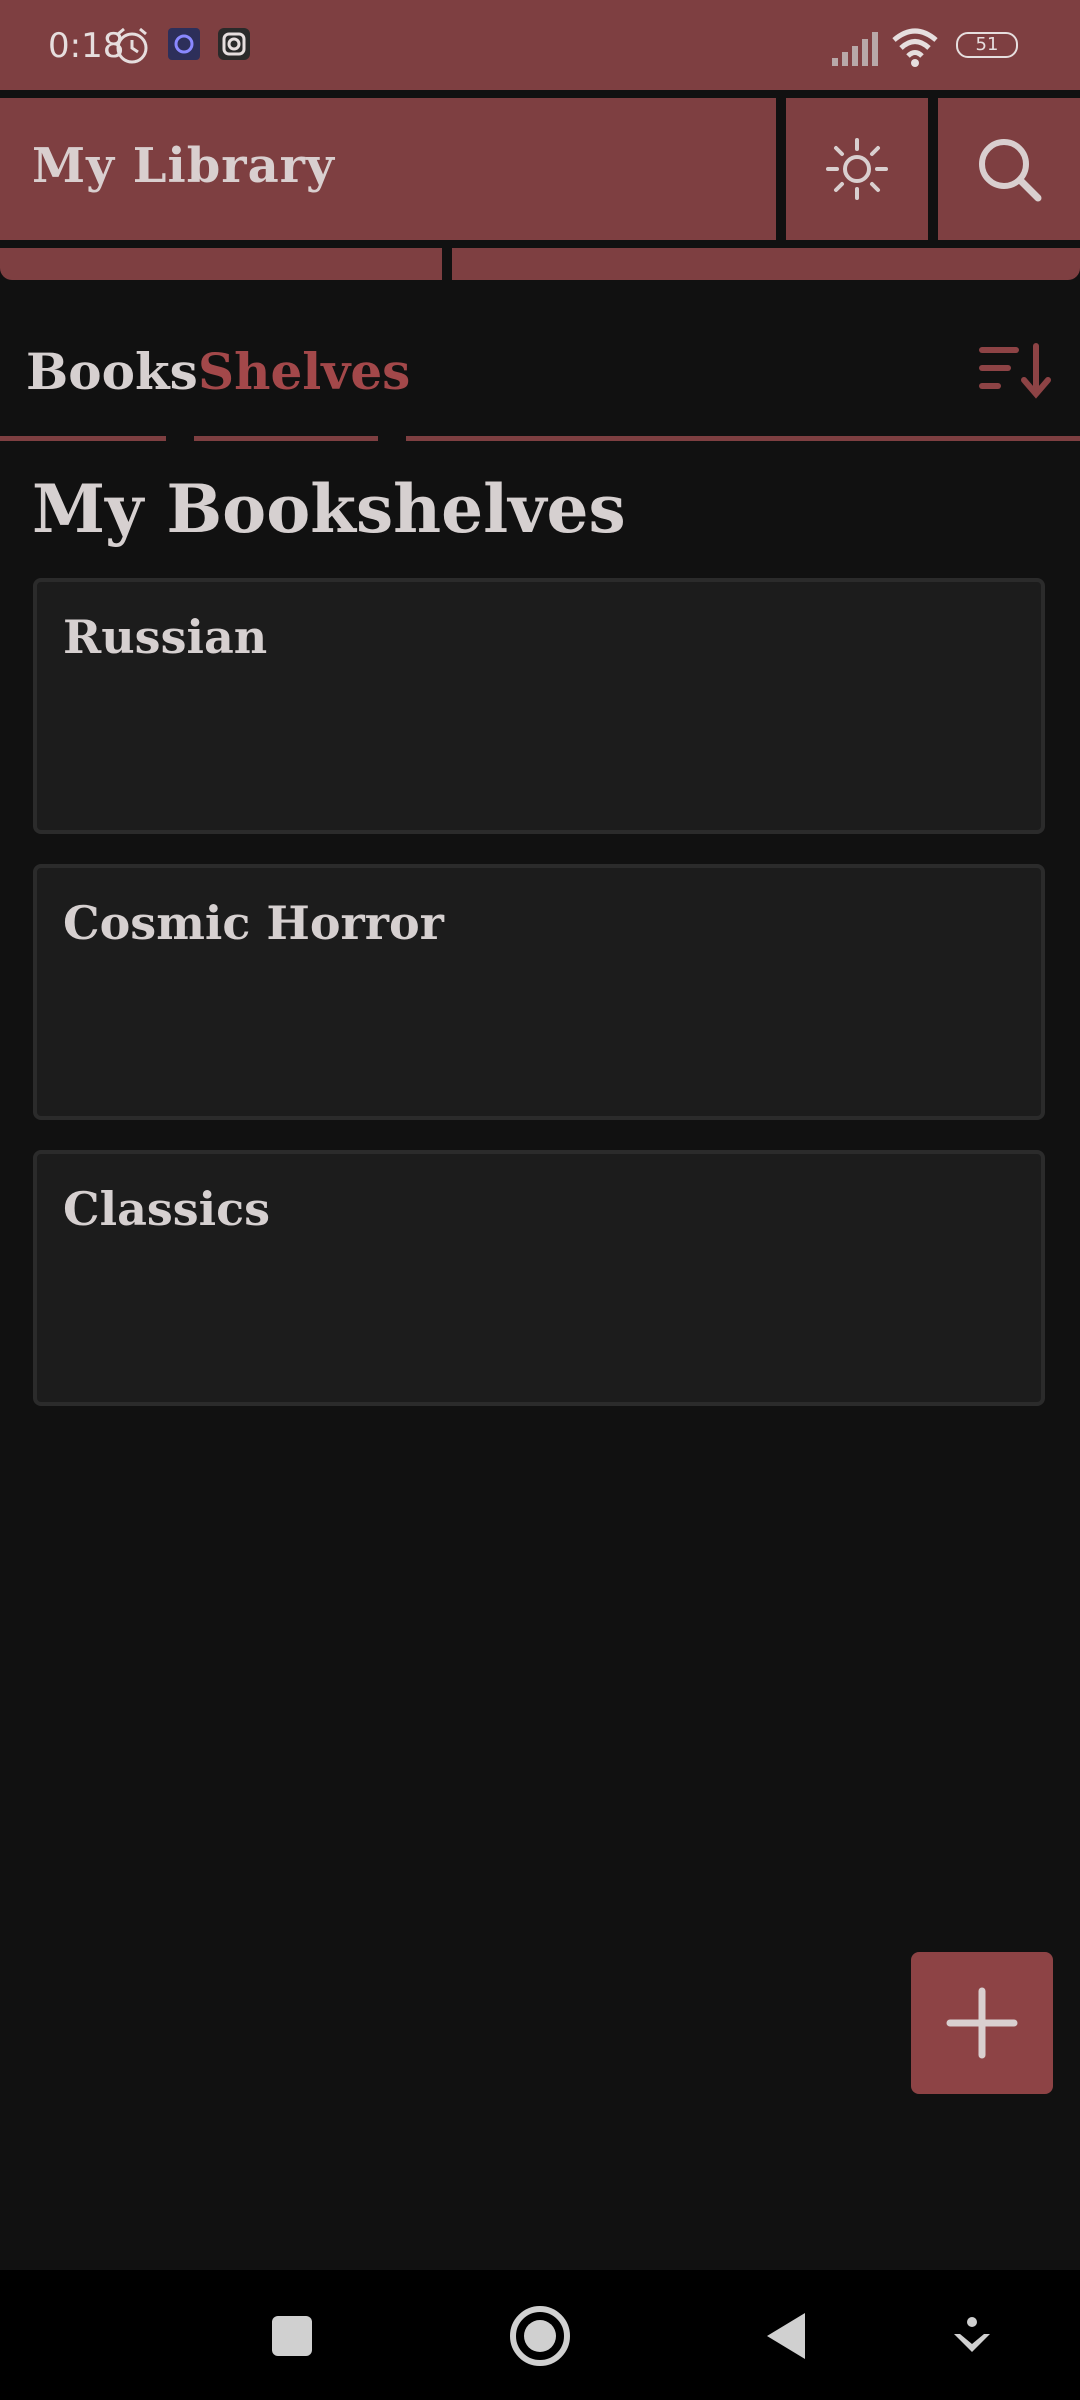 This screenshot has width=1080, height=2400. What do you see at coordinates (540, 380) in the screenshot?
I see `tab-bar: Books Shelves` at bounding box center [540, 380].